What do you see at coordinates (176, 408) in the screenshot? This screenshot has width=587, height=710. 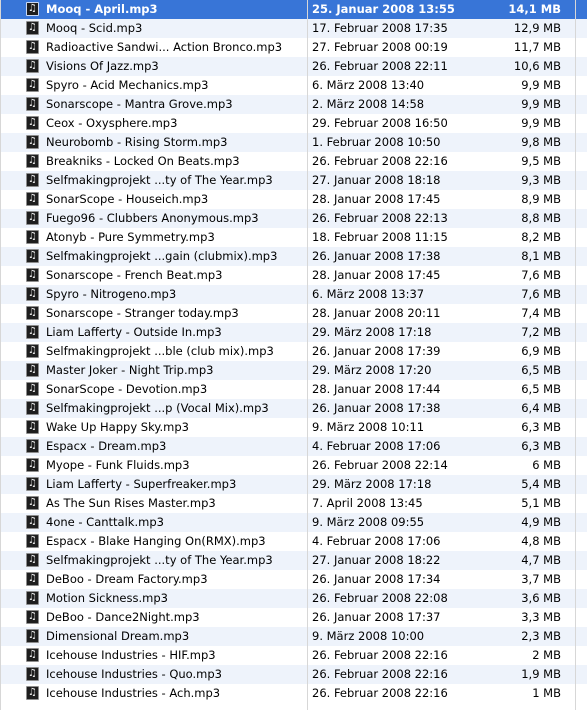 I see `file-name: Selfmakingprojekt ...p (Vocal Mix).mp3` at bounding box center [176, 408].